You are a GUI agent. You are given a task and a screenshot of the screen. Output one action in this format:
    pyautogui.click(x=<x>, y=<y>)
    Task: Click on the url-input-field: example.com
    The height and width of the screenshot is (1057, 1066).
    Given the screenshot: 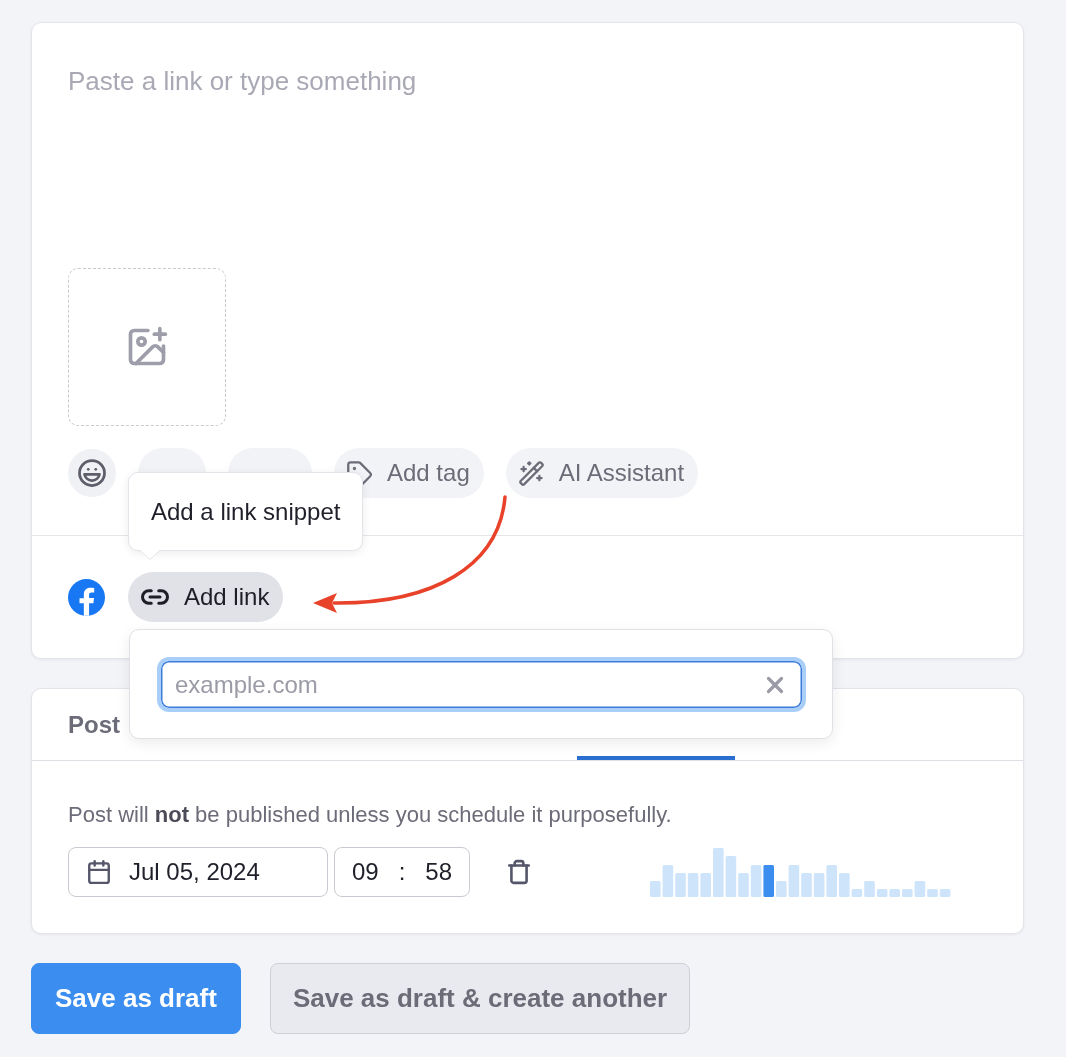 What is the action you would take?
    pyautogui.click(x=481, y=684)
    